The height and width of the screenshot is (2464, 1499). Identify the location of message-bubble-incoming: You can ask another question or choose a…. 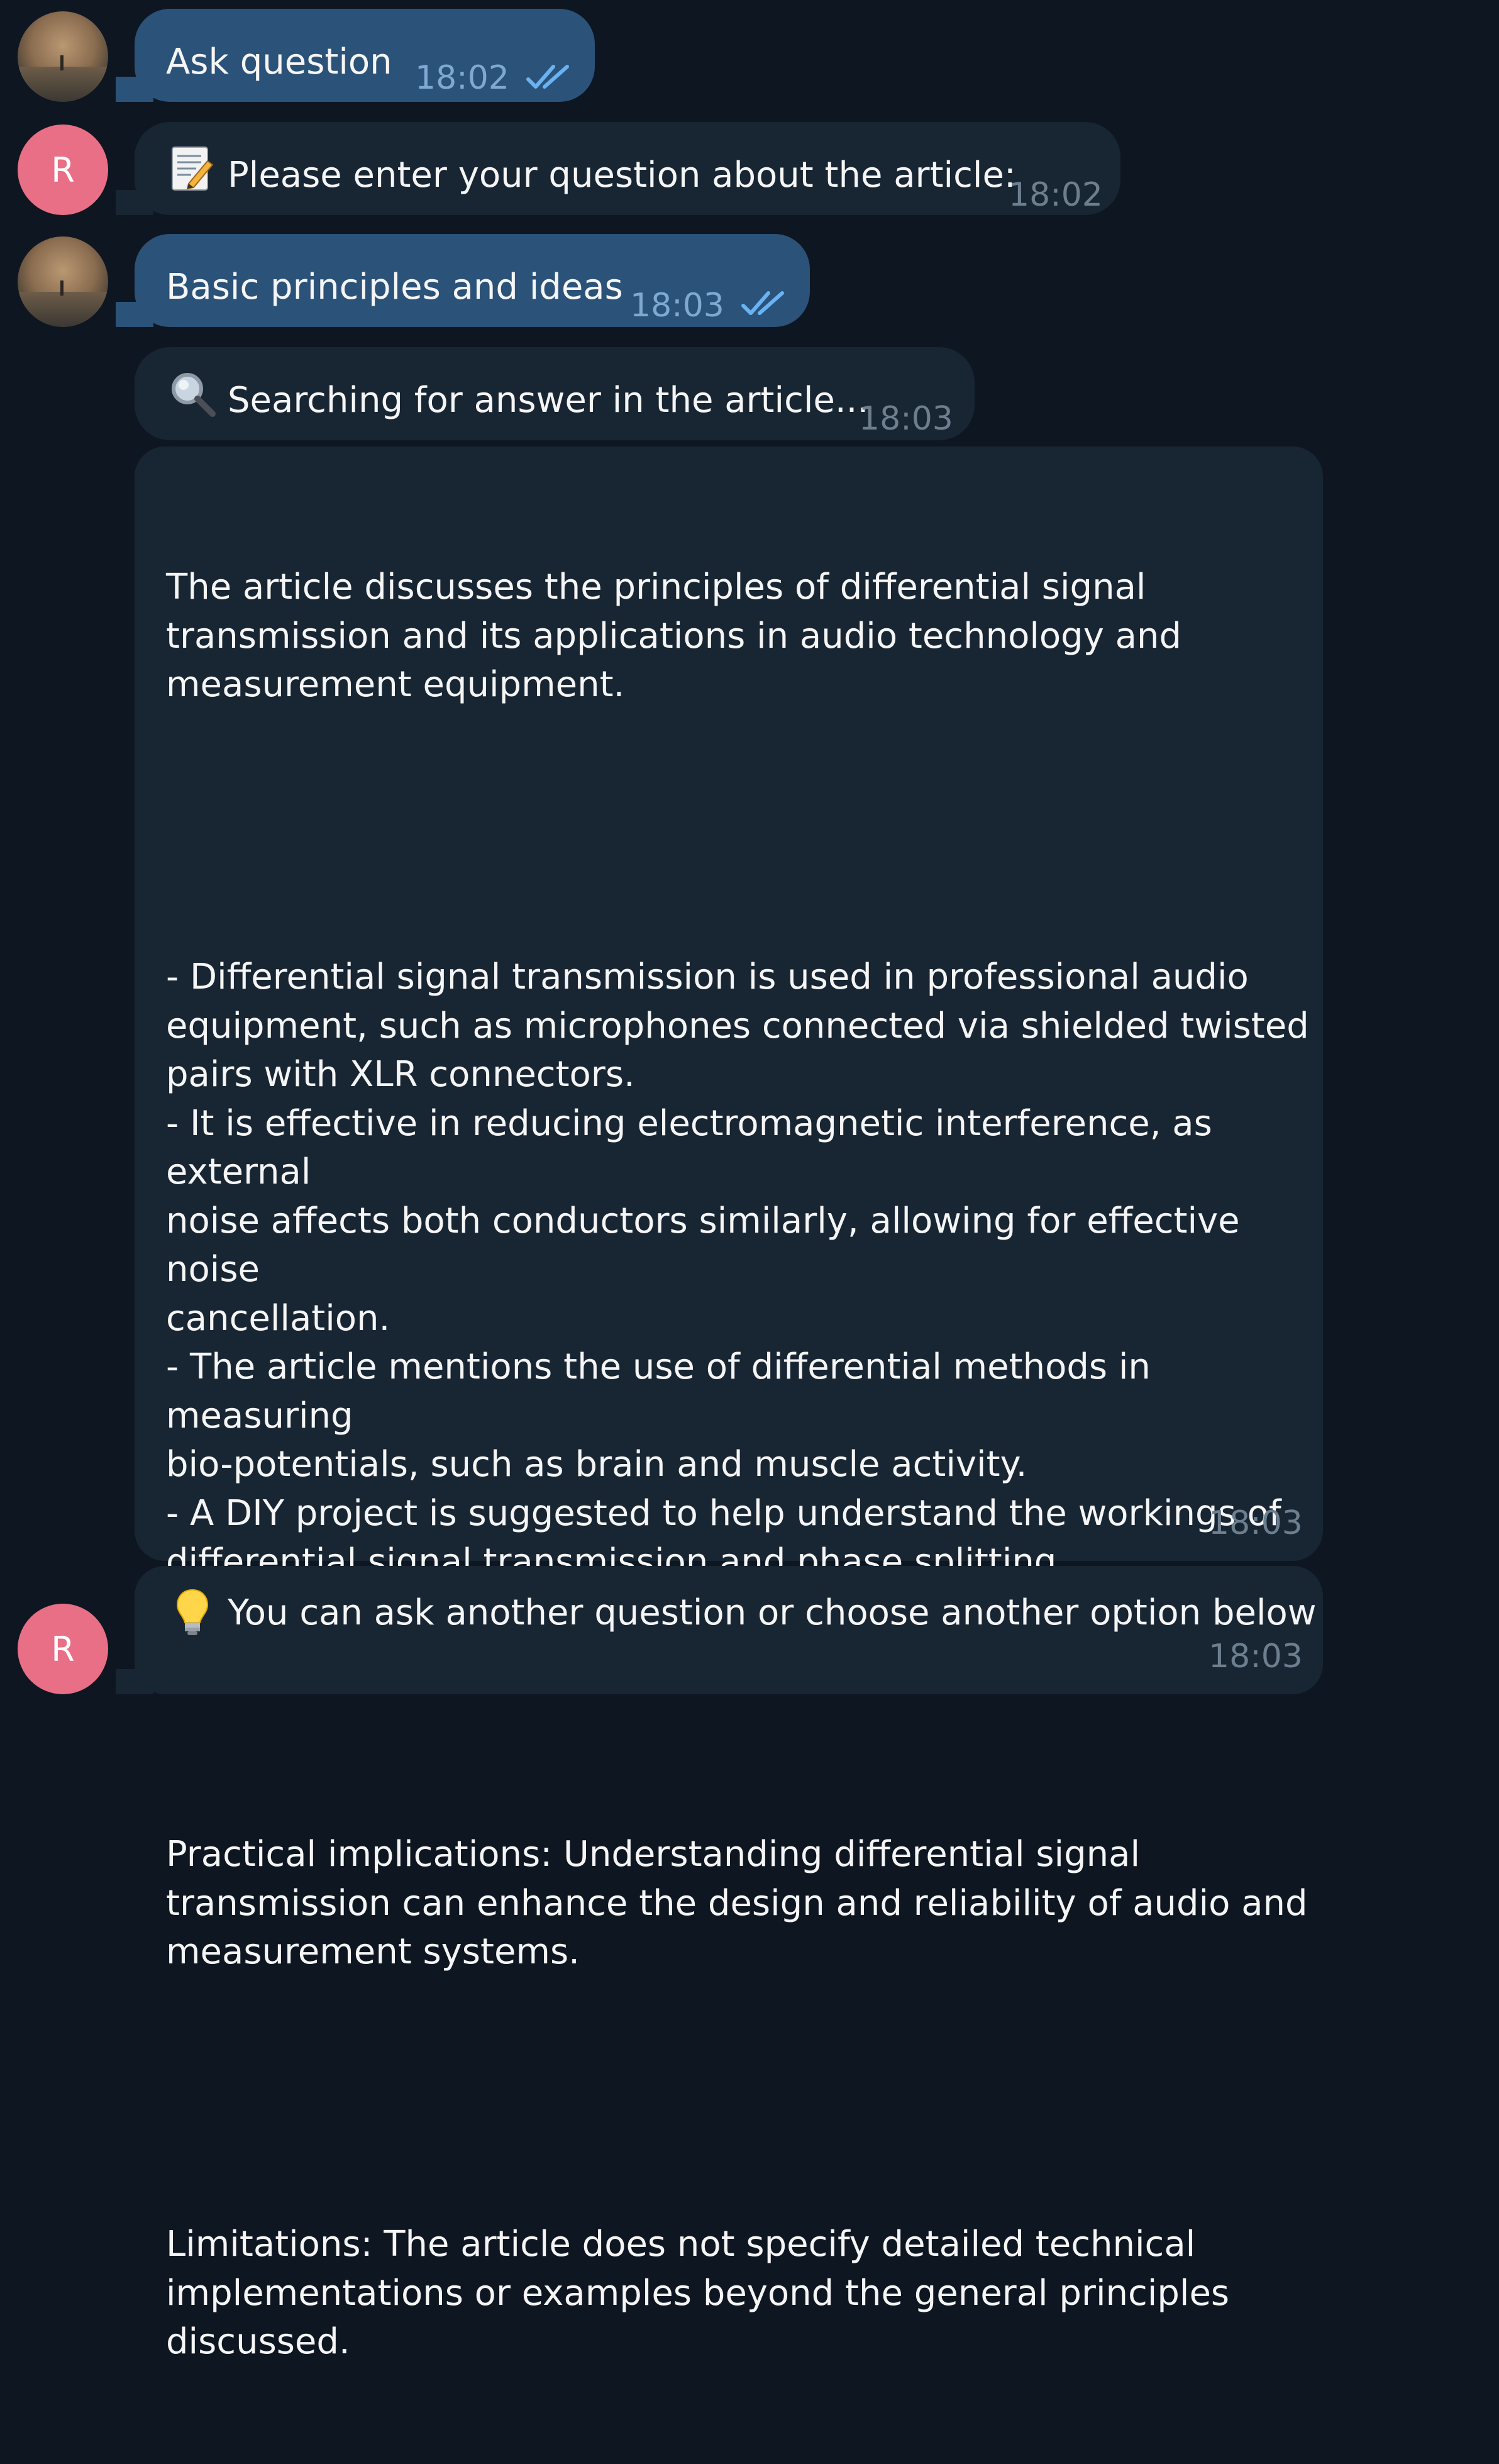
(719, 1630).